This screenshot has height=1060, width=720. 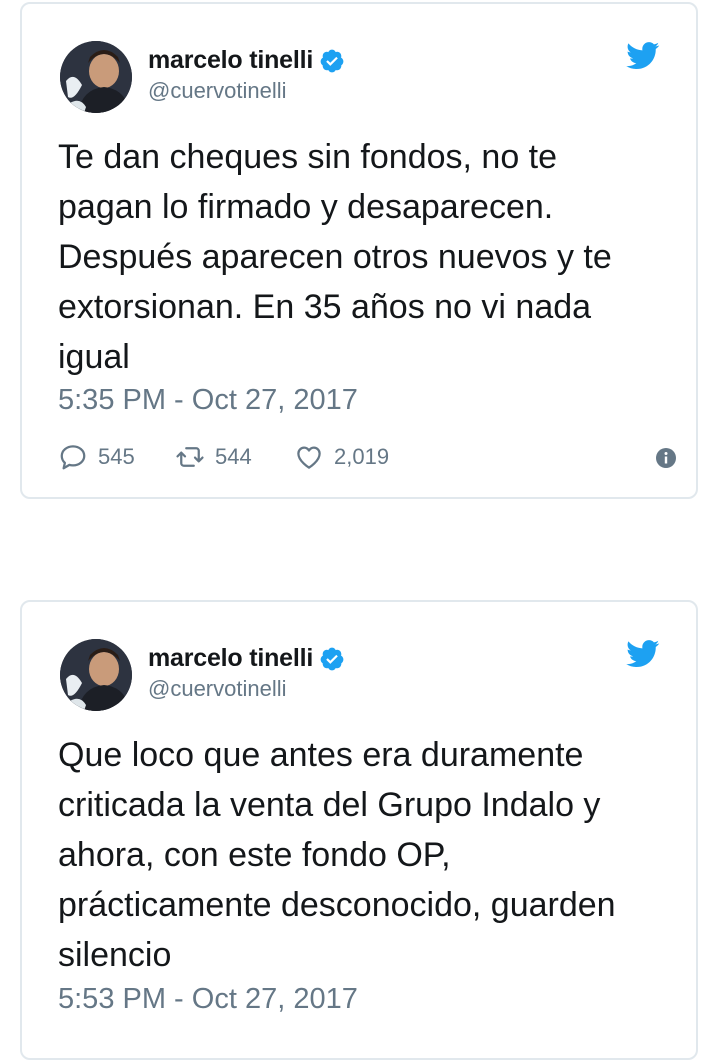 What do you see at coordinates (116, 456) in the screenshot?
I see `reply-count: 545` at bounding box center [116, 456].